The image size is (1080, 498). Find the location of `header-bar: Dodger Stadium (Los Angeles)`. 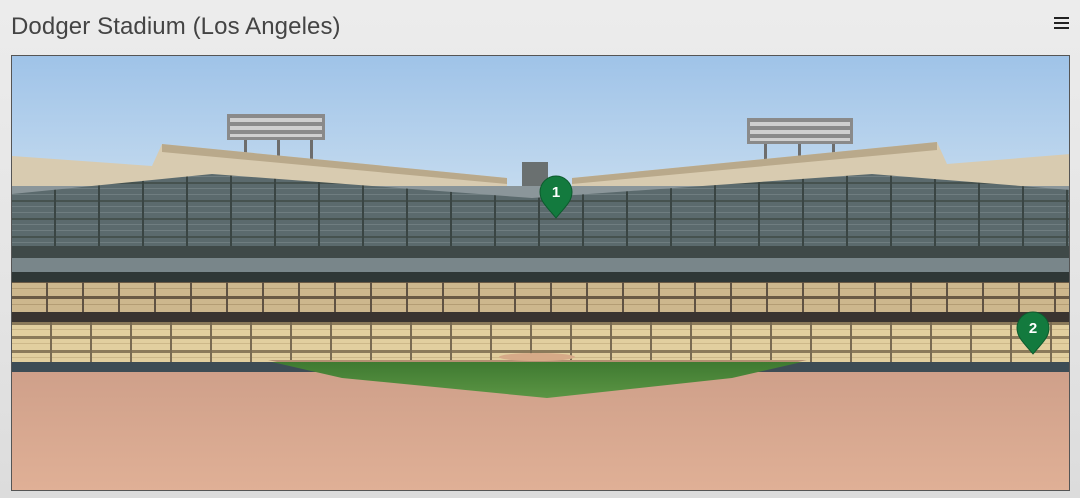

header-bar: Dodger Stadium (Los Angeles) is located at coordinates (540, 26).